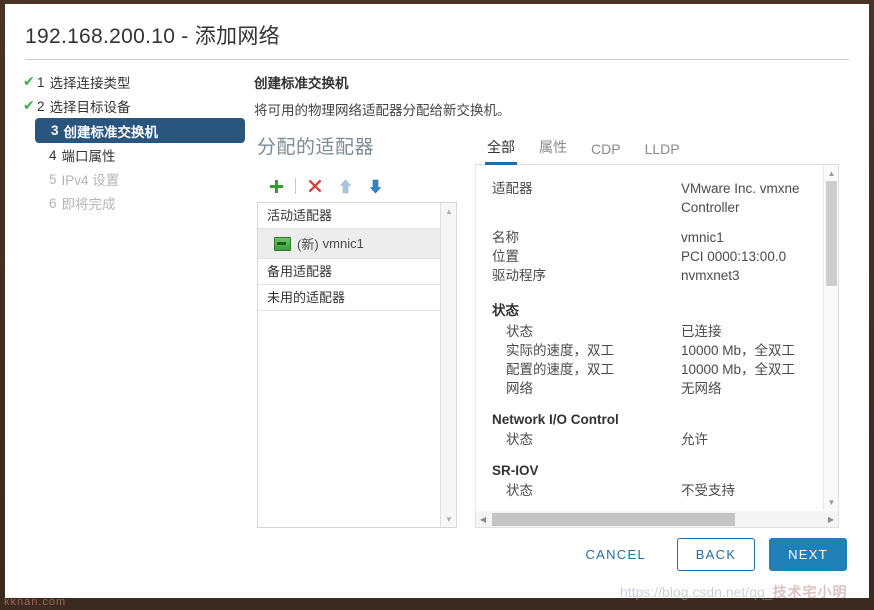 The height and width of the screenshot is (610, 874). Describe the element at coordinates (650, 237) in the screenshot. I see `detail-row-name: 名称 vmnic1` at that location.